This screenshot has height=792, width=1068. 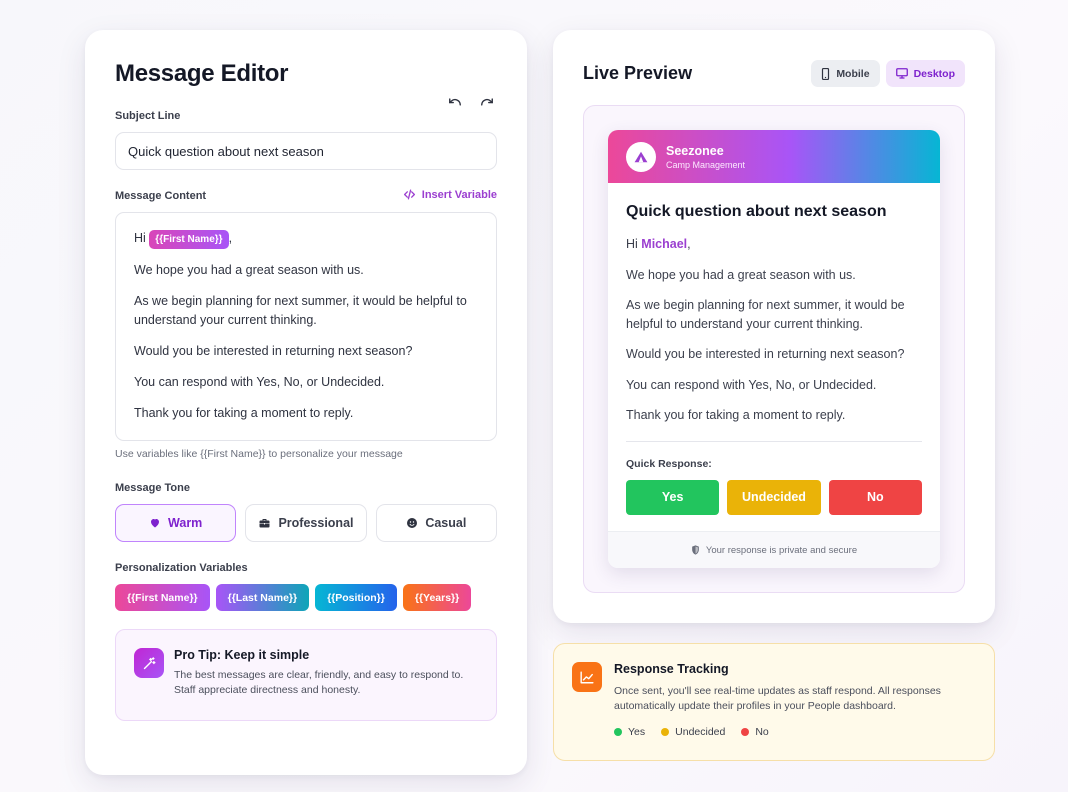 I want to click on tone-professional-label: Professional, so click(x=316, y=523).